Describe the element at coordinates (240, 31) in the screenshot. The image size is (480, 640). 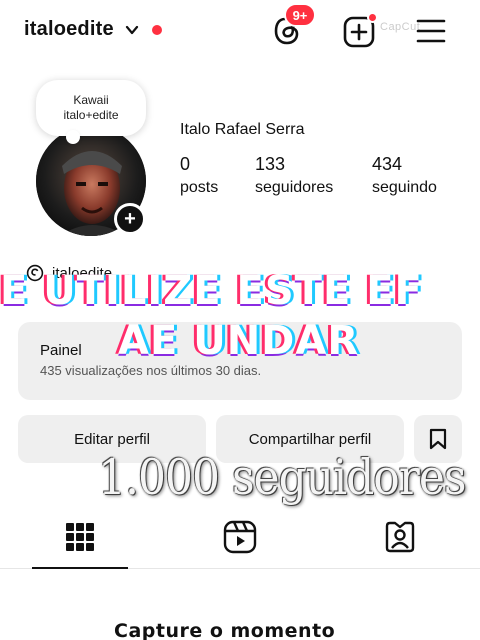
I see `top-bar: italoedite 9+ CapCut` at that location.